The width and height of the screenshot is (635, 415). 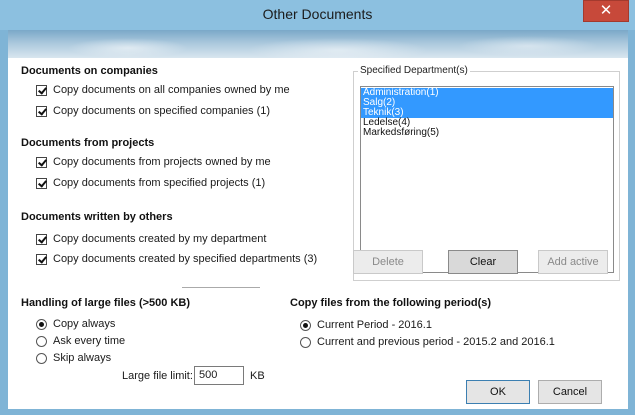 What do you see at coordinates (388, 262) in the screenshot?
I see `delete-button: Delete` at bounding box center [388, 262].